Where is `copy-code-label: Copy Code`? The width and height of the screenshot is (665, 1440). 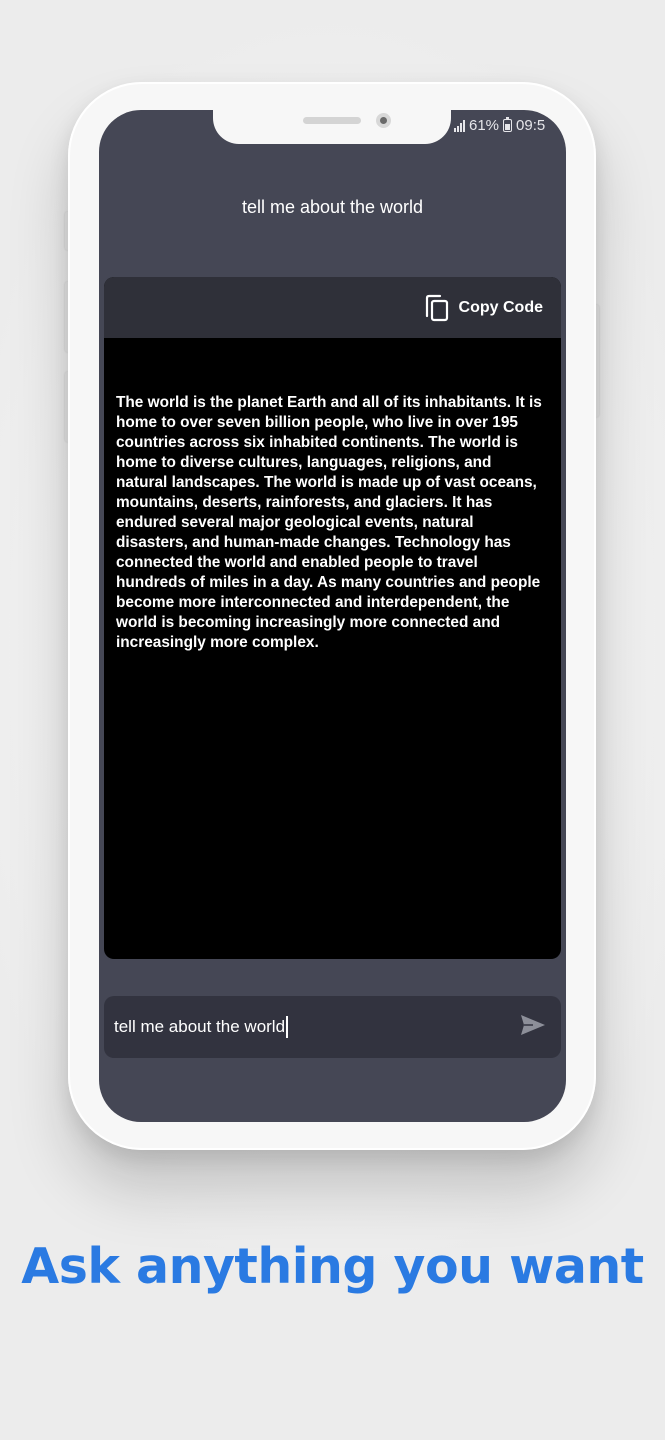 copy-code-label: Copy Code is located at coordinates (500, 307).